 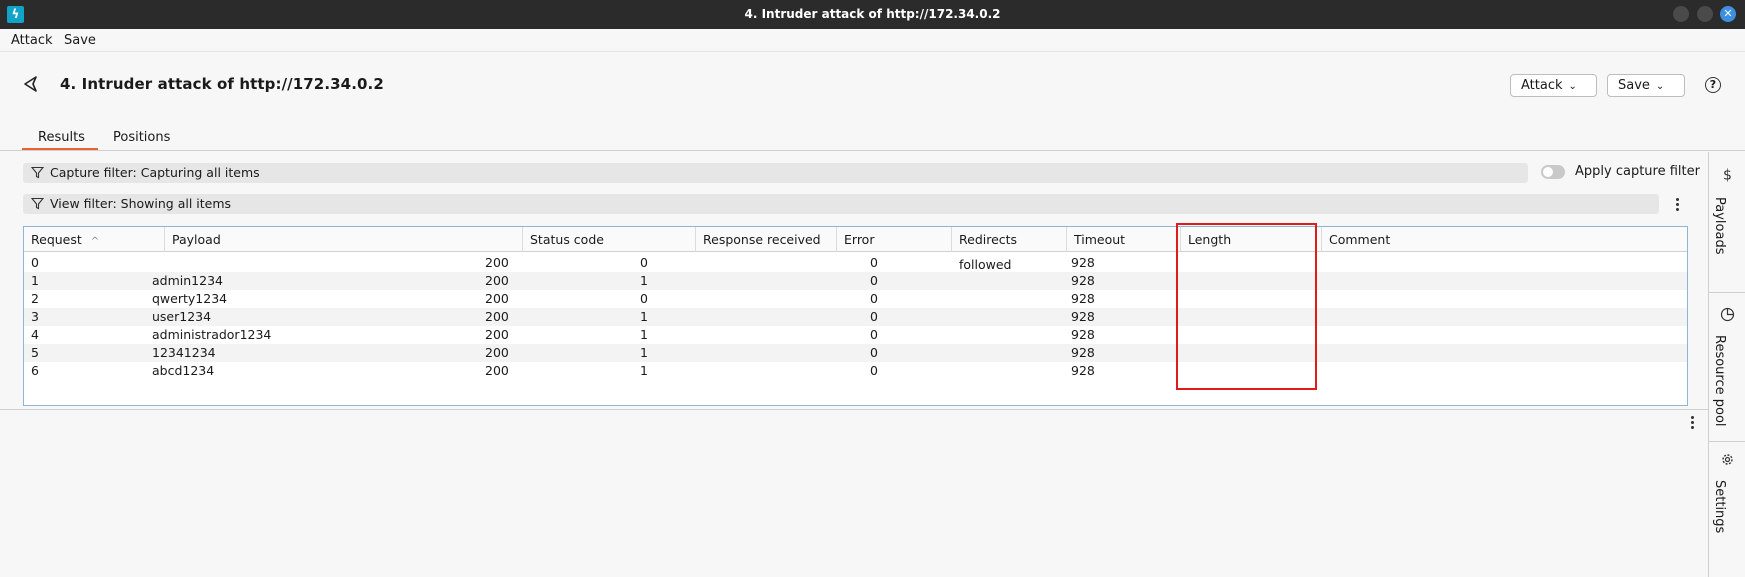 I want to click on apply-capture-filter-label: Apply capture filter, so click(x=1637, y=171).